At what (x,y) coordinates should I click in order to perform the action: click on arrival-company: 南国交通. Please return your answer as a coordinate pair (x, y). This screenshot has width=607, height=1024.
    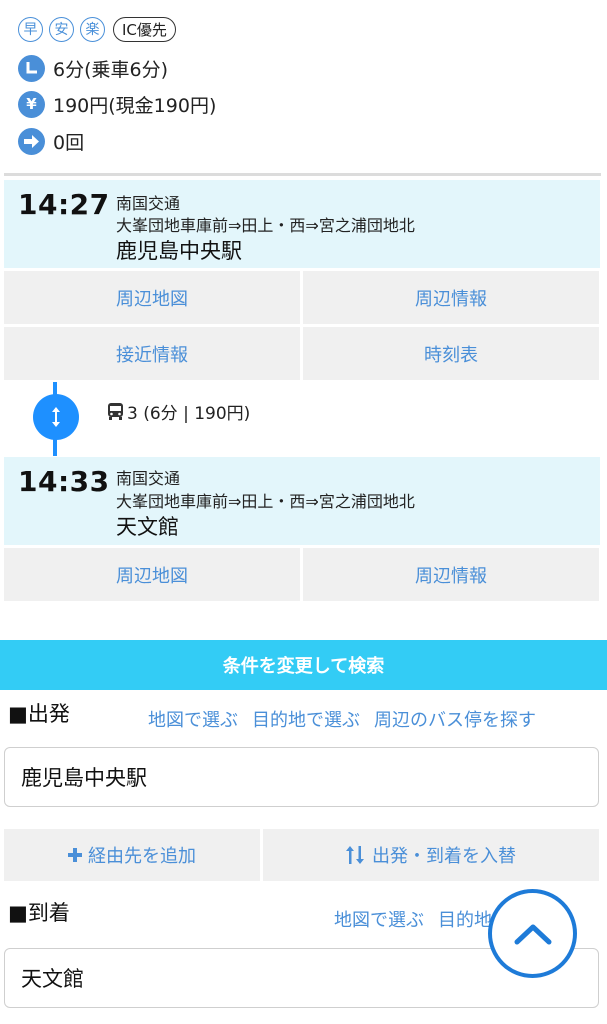
    Looking at the image, I should click on (148, 478).